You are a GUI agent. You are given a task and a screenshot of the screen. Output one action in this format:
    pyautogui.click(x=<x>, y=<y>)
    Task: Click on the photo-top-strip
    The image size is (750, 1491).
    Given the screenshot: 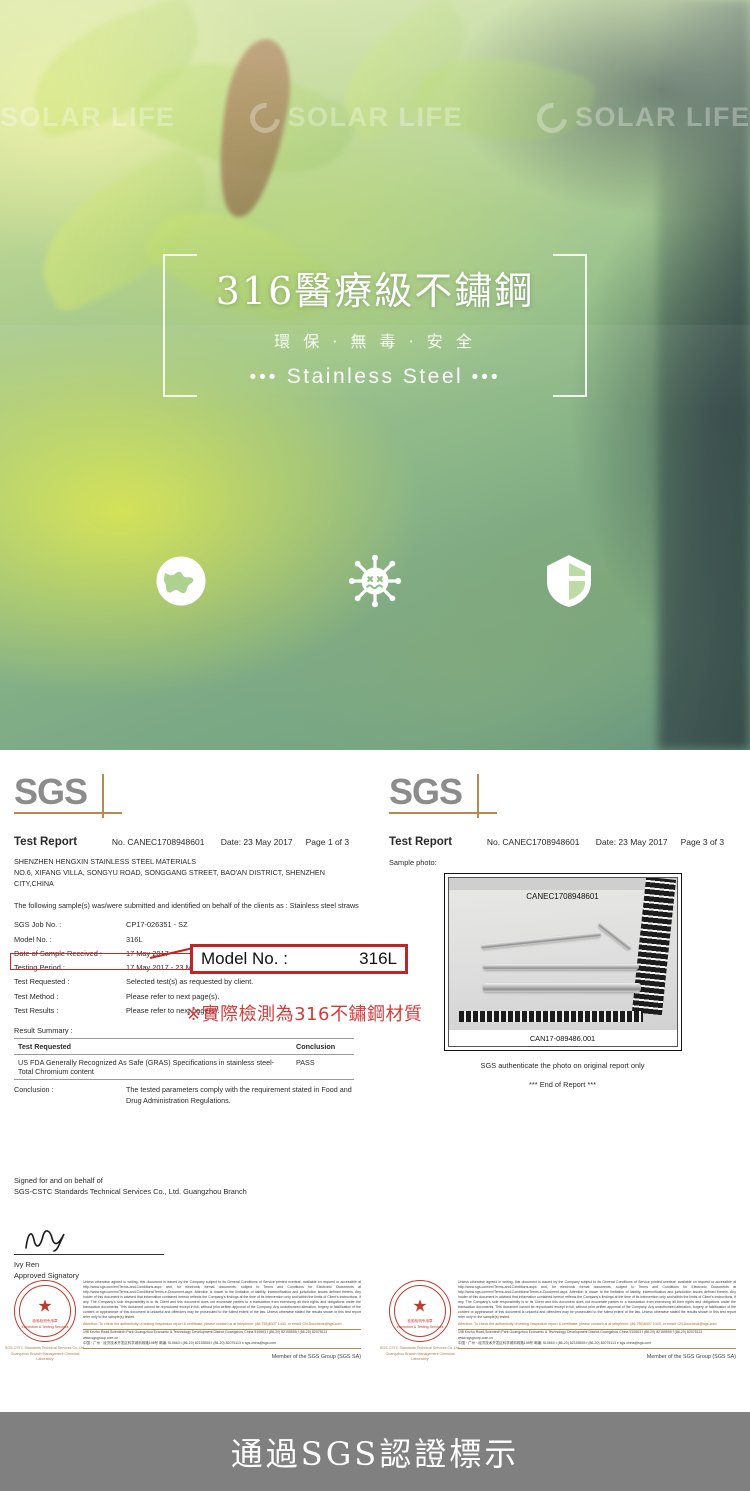 What is the action you would take?
    pyautogui.click(x=562, y=884)
    